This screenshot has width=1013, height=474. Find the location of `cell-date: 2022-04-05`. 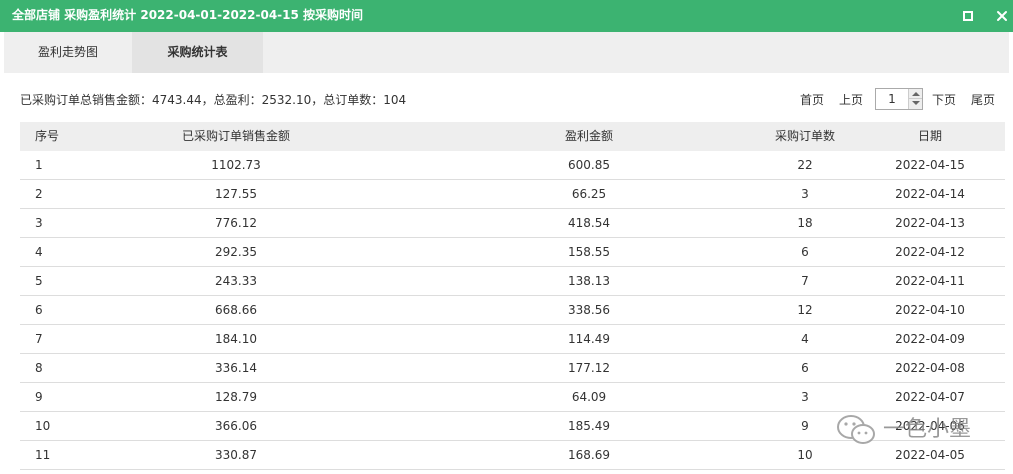

cell-date: 2022-04-05 is located at coordinates (930, 455).